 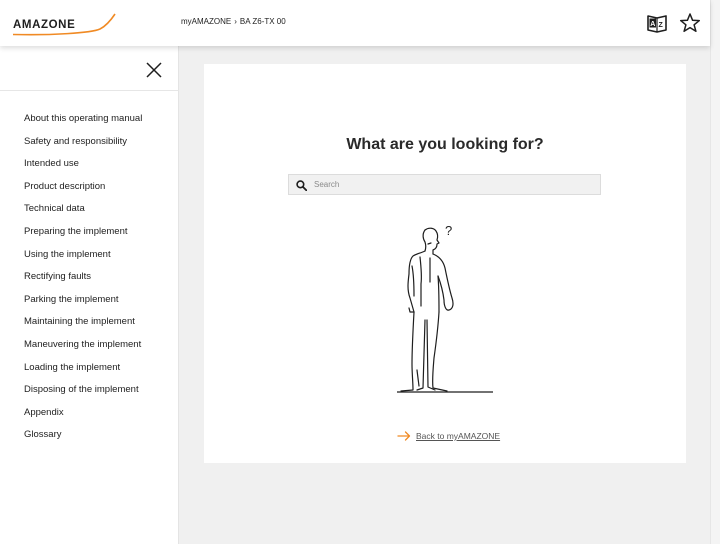 What do you see at coordinates (83, 302) in the screenshot?
I see `sidebar-item-parking: Parking the implement` at bounding box center [83, 302].